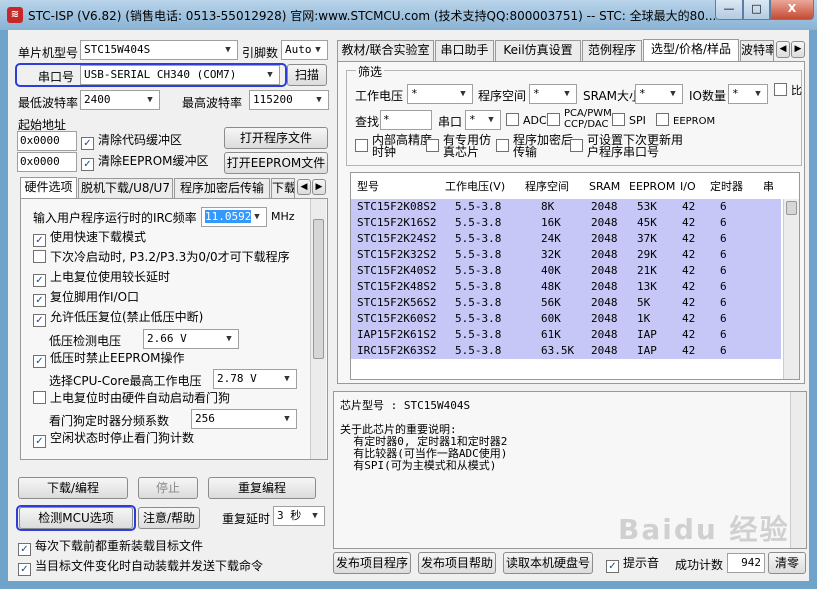 This screenshot has height=589, width=817. Describe the element at coordinates (304, 50) in the screenshot. I see `pin-count-select: Auto ▼` at that location.